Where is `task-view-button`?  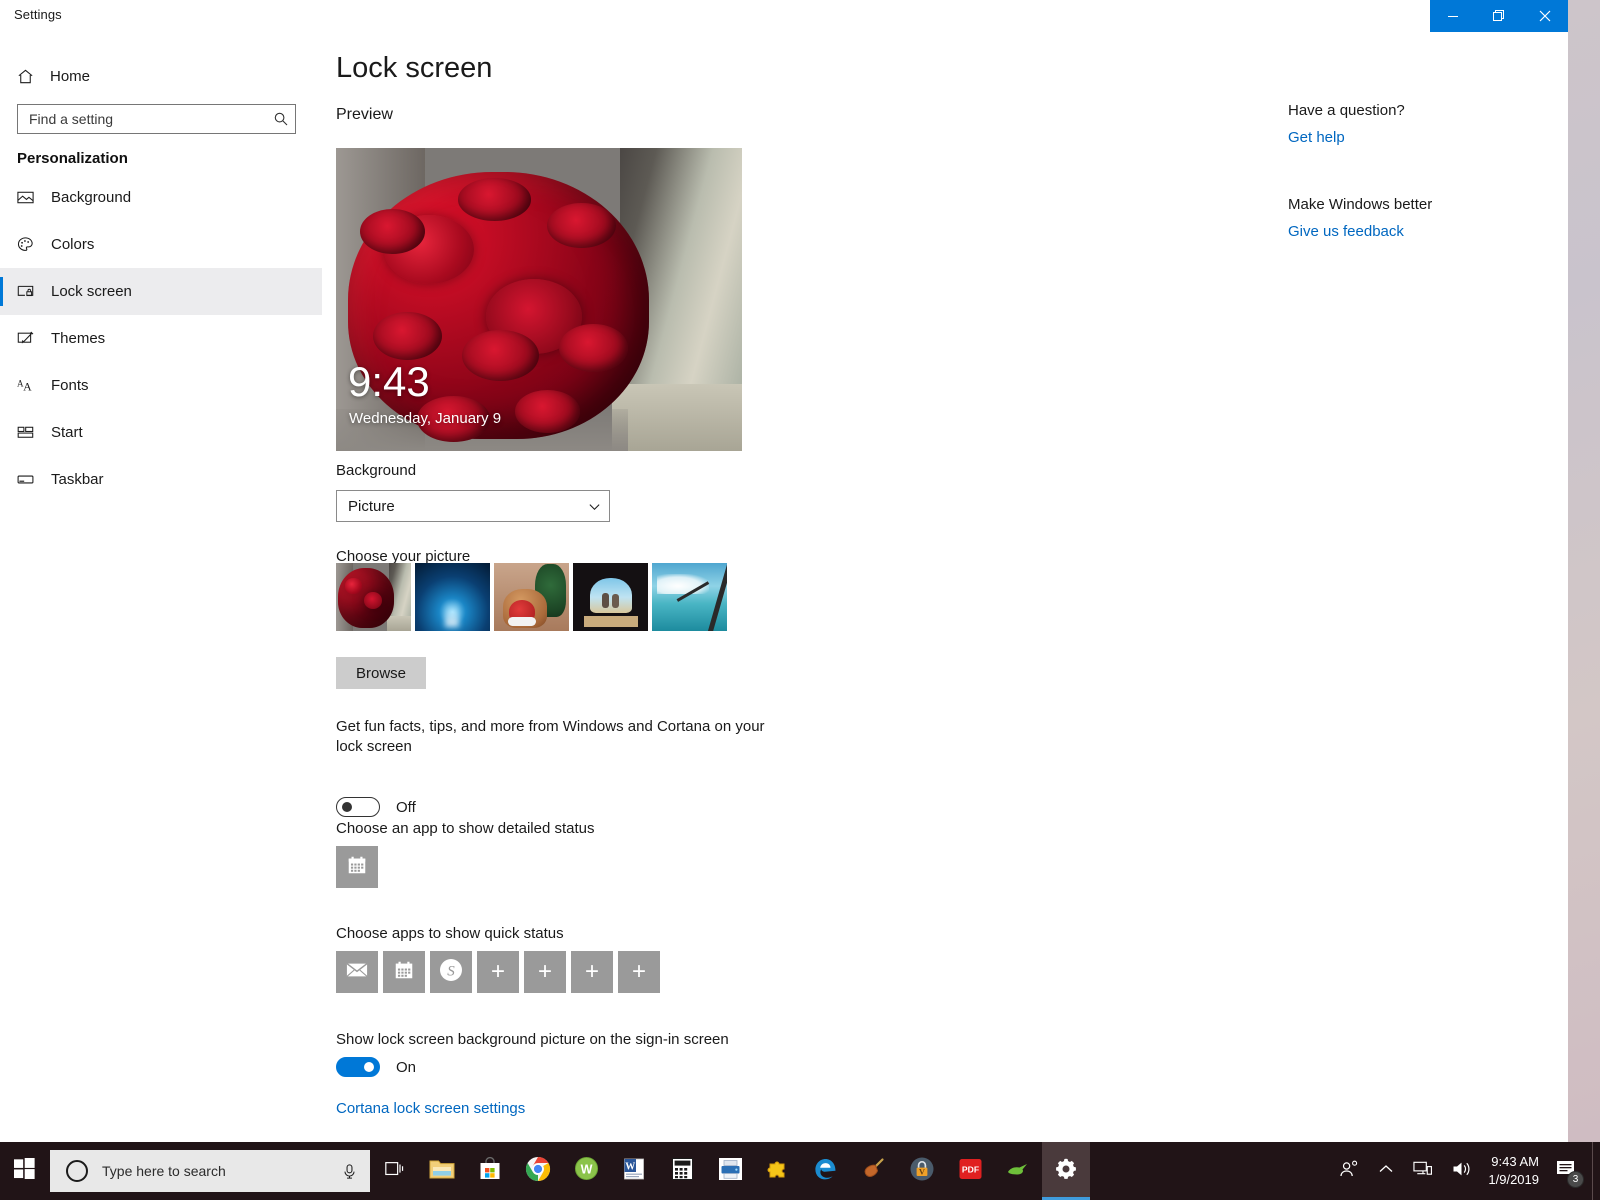
task-view-button is located at coordinates (394, 1171).